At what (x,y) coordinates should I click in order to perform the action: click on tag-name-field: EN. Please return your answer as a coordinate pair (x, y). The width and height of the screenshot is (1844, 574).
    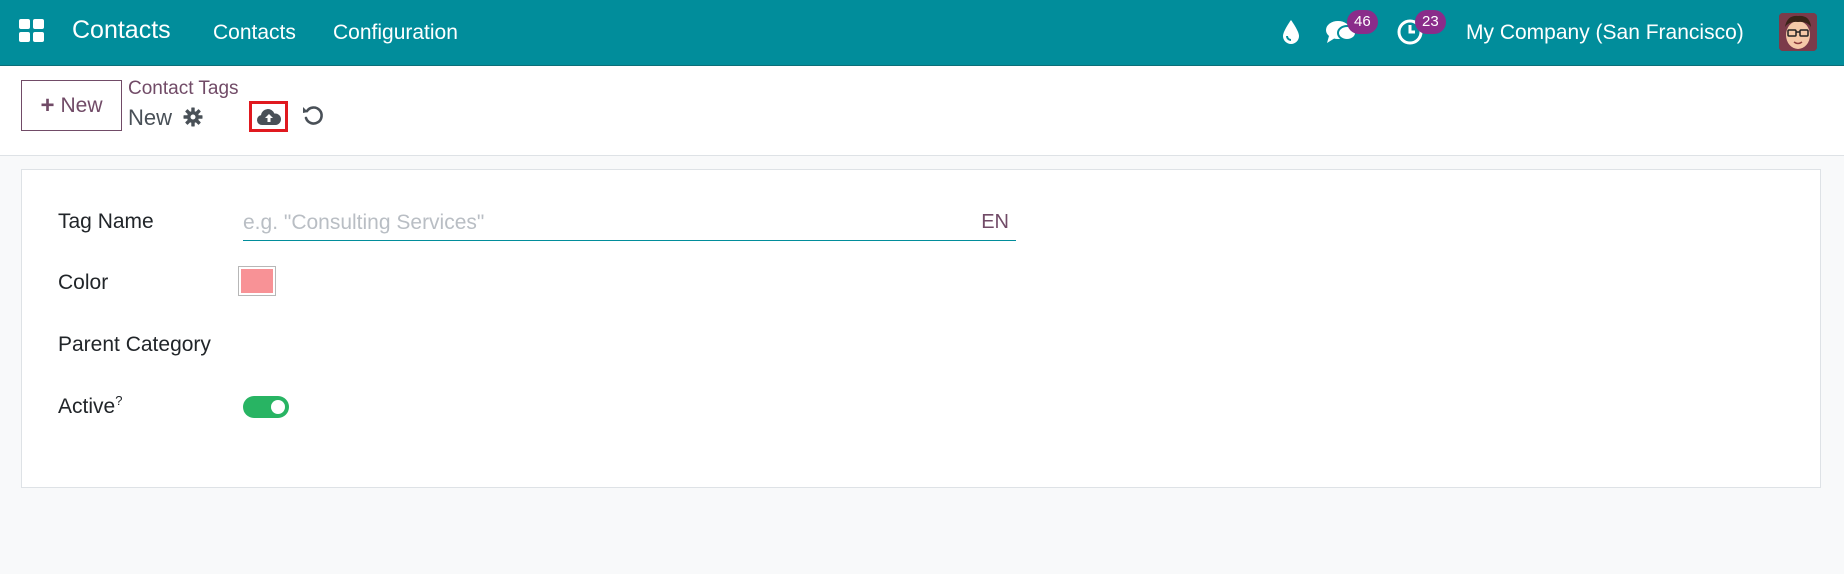
    Looking at the image, I should click on (629, 223).